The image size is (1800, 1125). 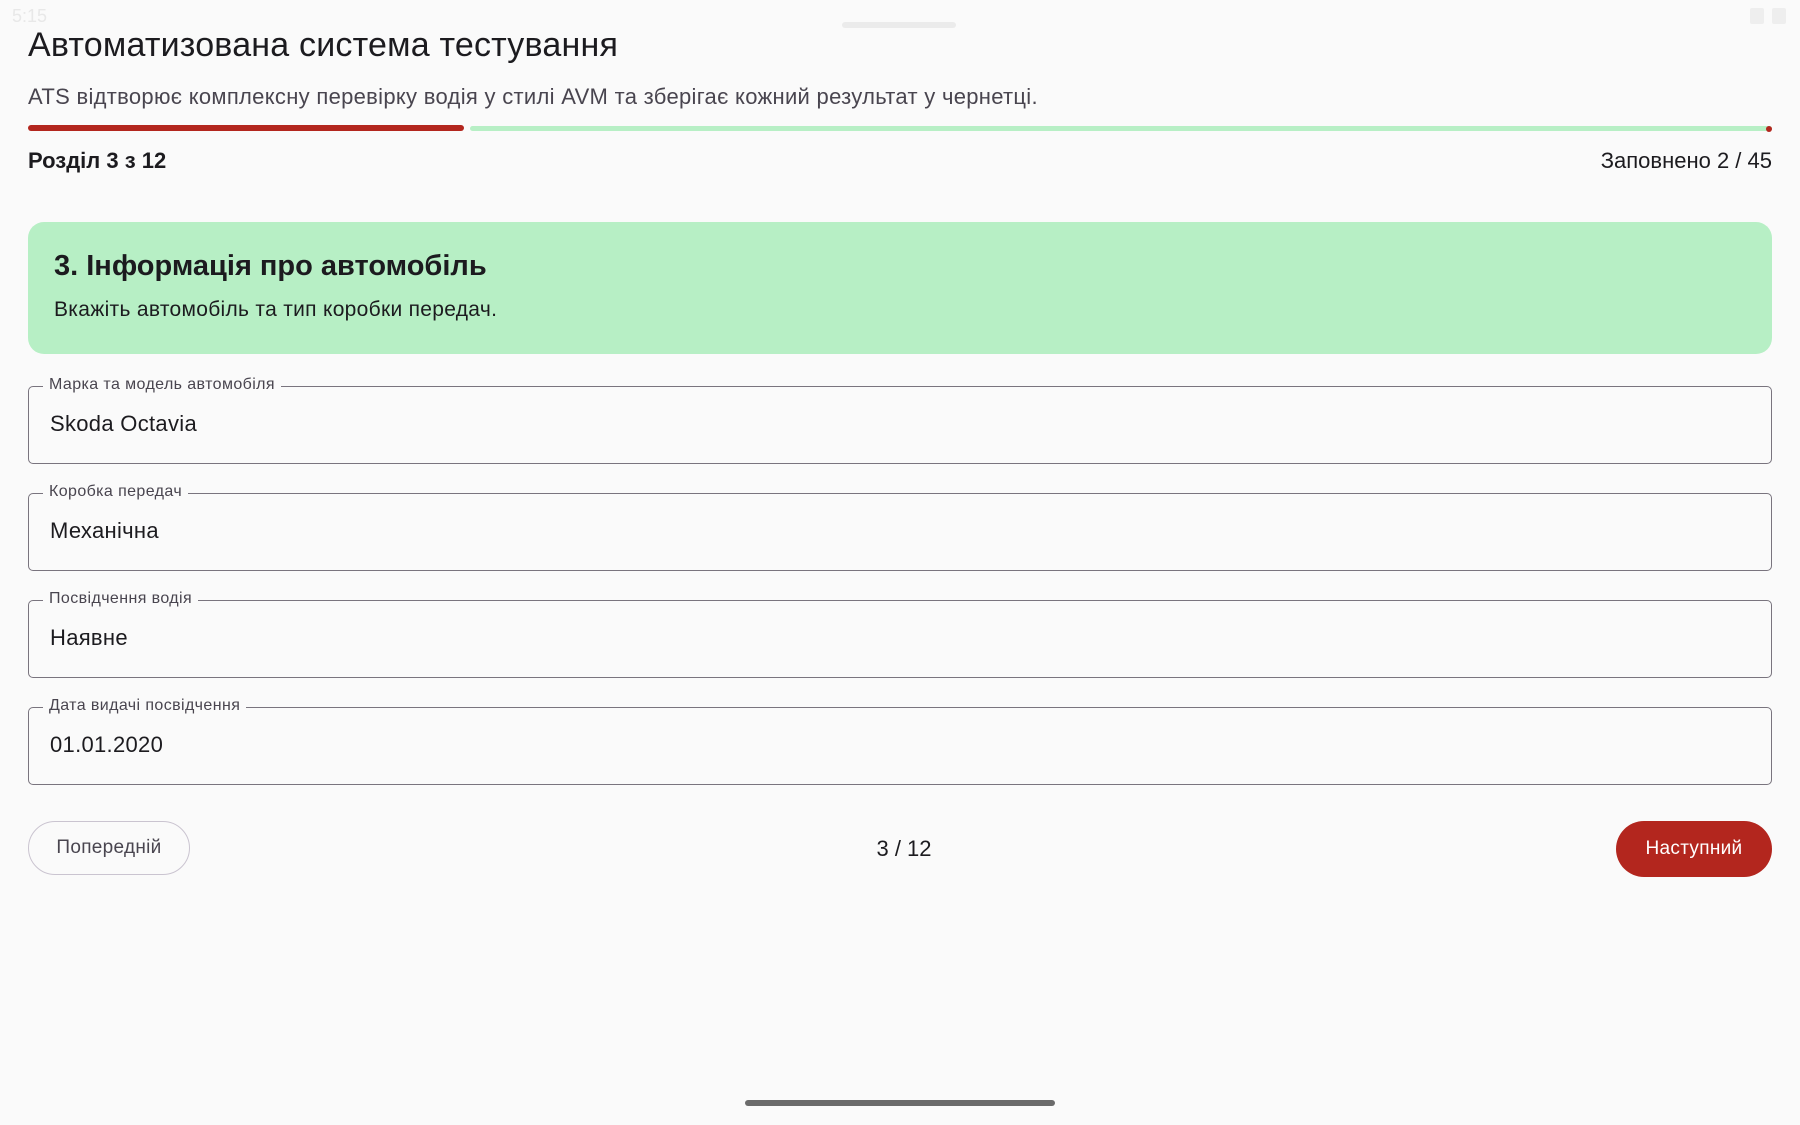 What do you see at coordinates (246, 128) in the screenshot?
I see `progress-fill` at bounding box center [246, 128].